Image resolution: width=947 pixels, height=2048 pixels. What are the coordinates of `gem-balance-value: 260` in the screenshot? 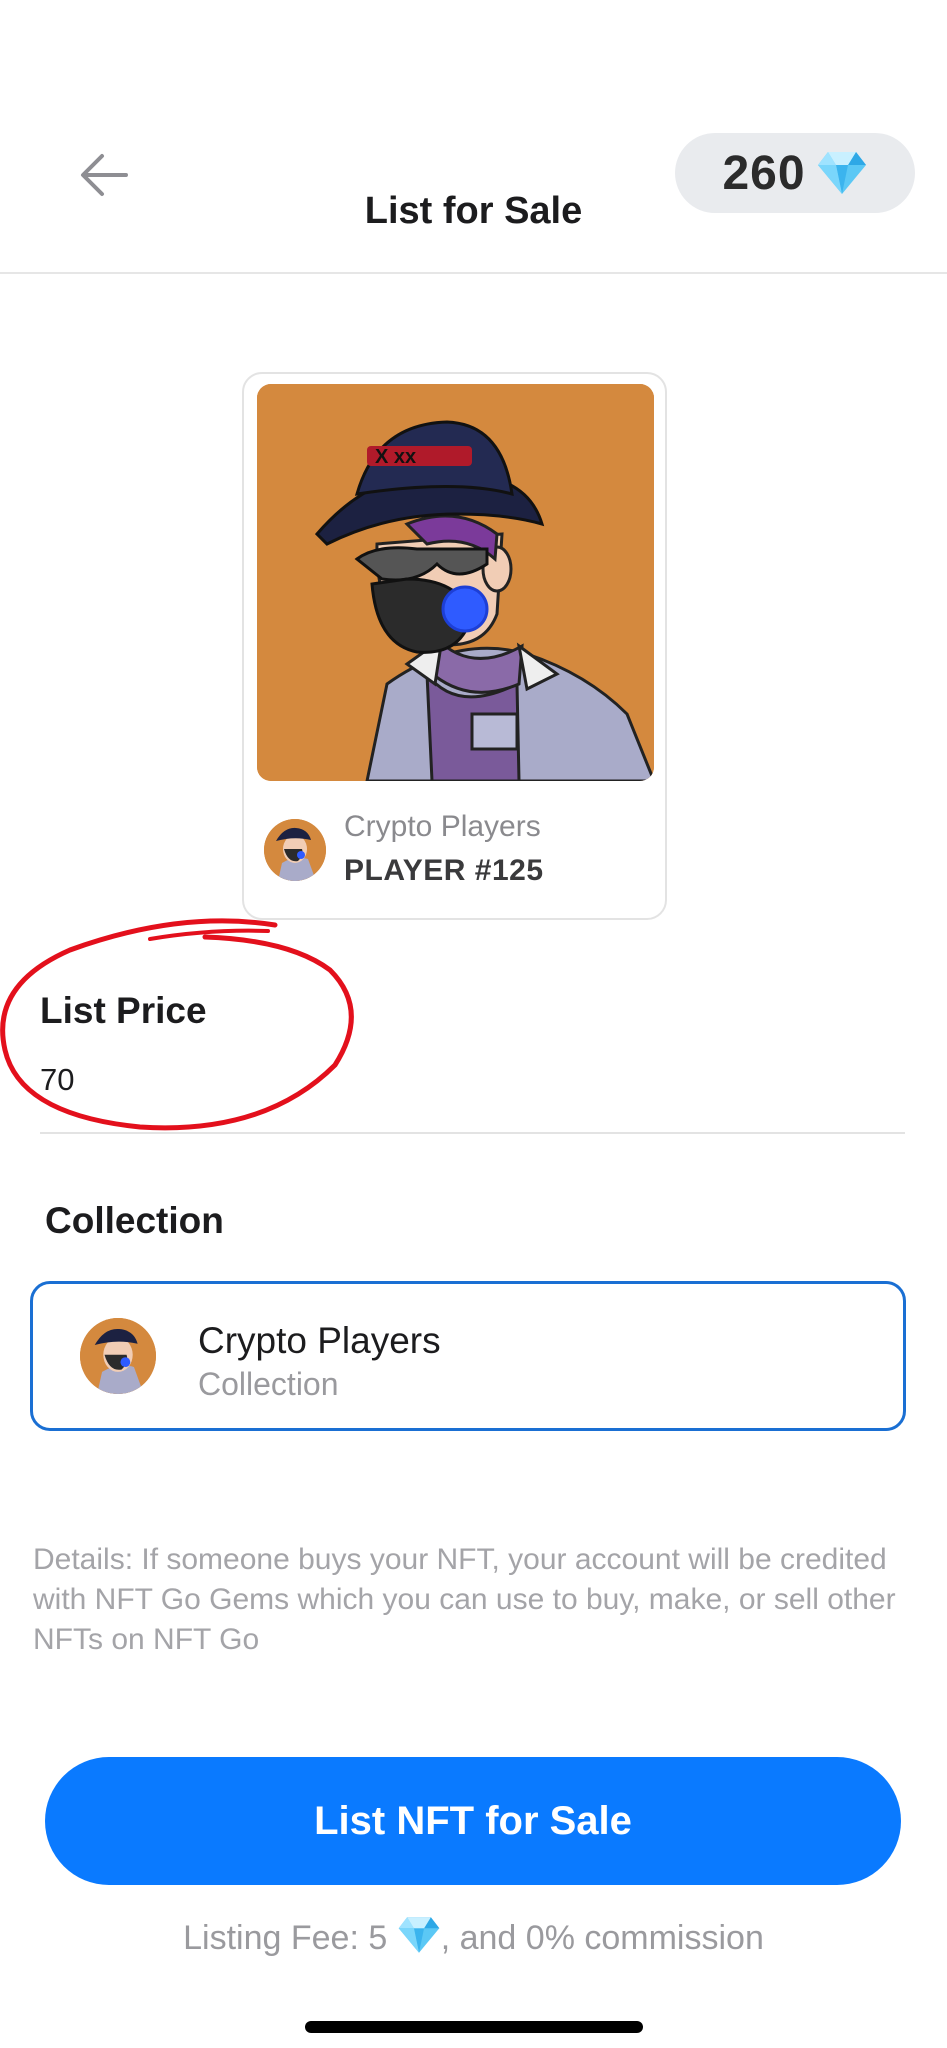 It's located at (764, 173).